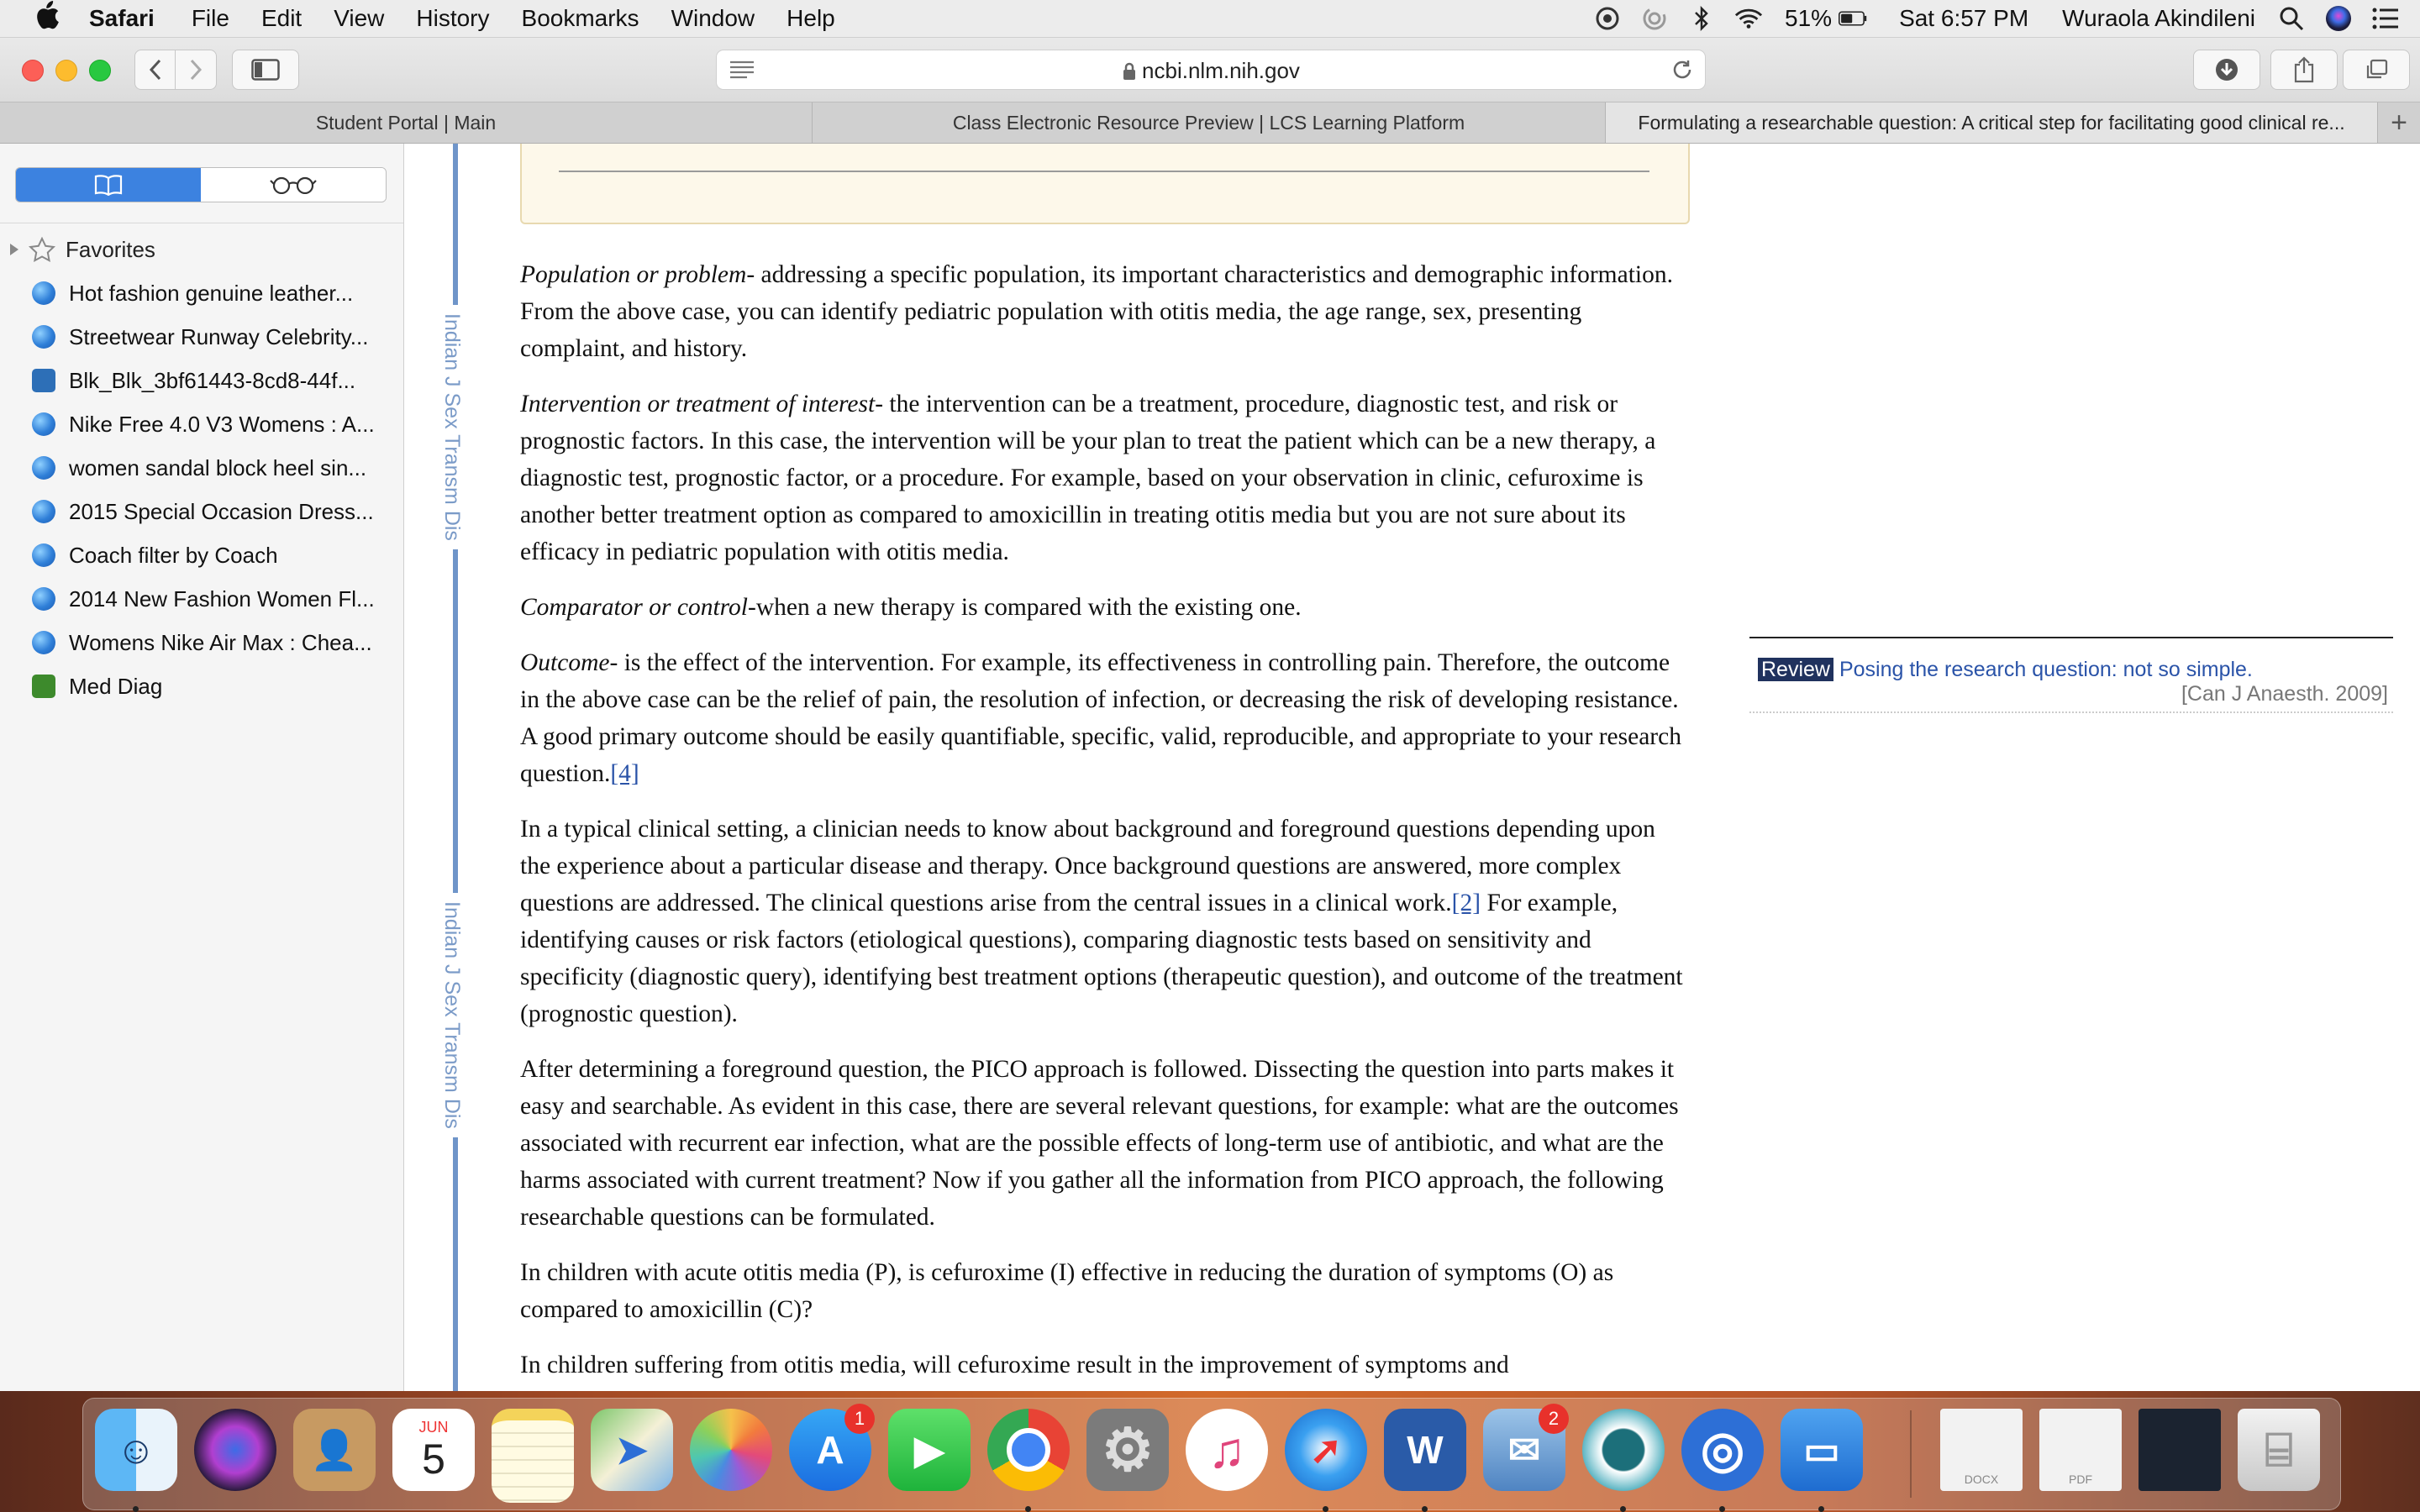 This screenshot has height=1512, width=2420. Describe the element at coordinates (122, 18) in the screenshot. I see `menu-app-name: Safari` at that location.